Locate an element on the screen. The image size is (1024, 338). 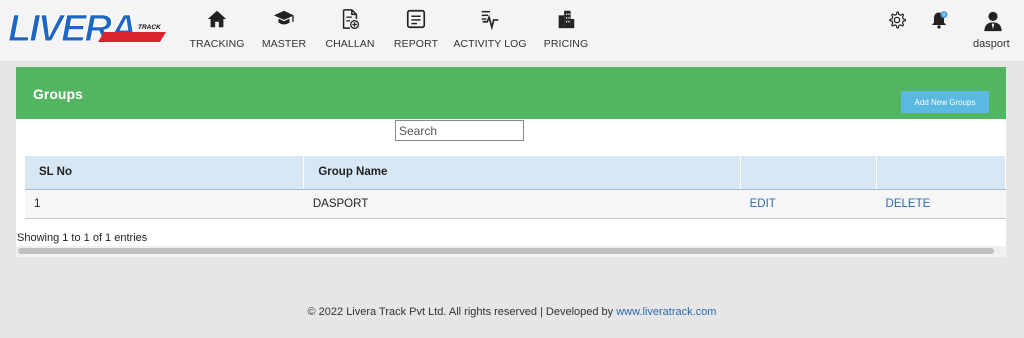
delete-link: DELETE is located at coordinates (941, 204).